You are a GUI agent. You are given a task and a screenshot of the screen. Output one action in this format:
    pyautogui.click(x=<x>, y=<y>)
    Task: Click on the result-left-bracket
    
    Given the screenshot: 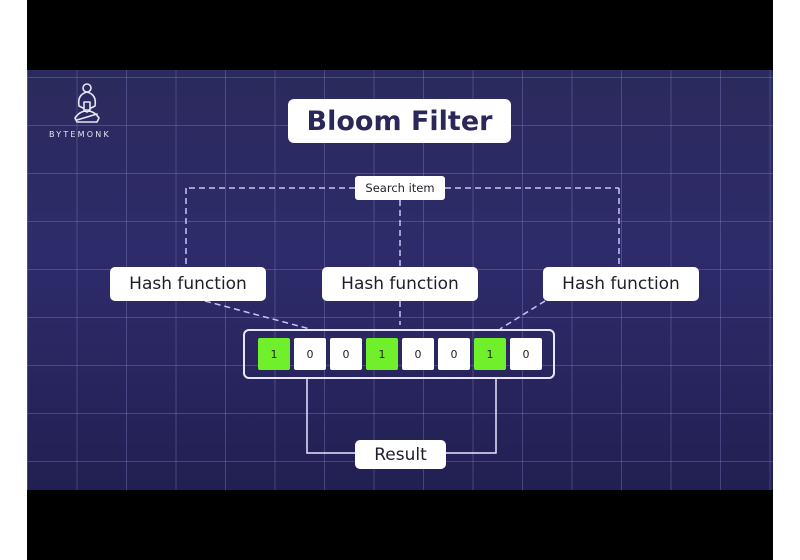 What is the action you would take?
    pyautogui.click(x=330, y=416)
    